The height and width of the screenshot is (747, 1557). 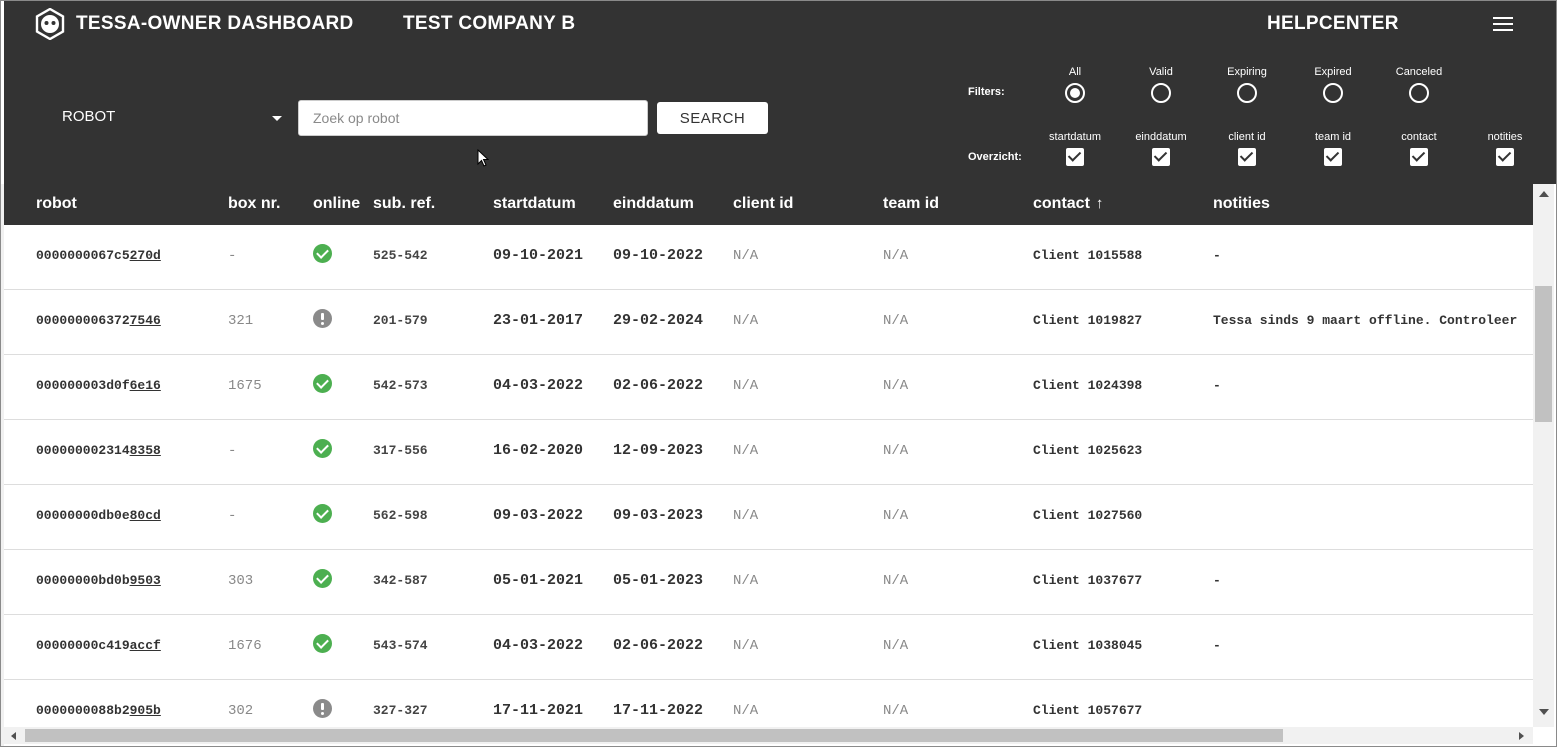 I want to click on column-toggle-notities: notities, so click(x=1505, y=148).